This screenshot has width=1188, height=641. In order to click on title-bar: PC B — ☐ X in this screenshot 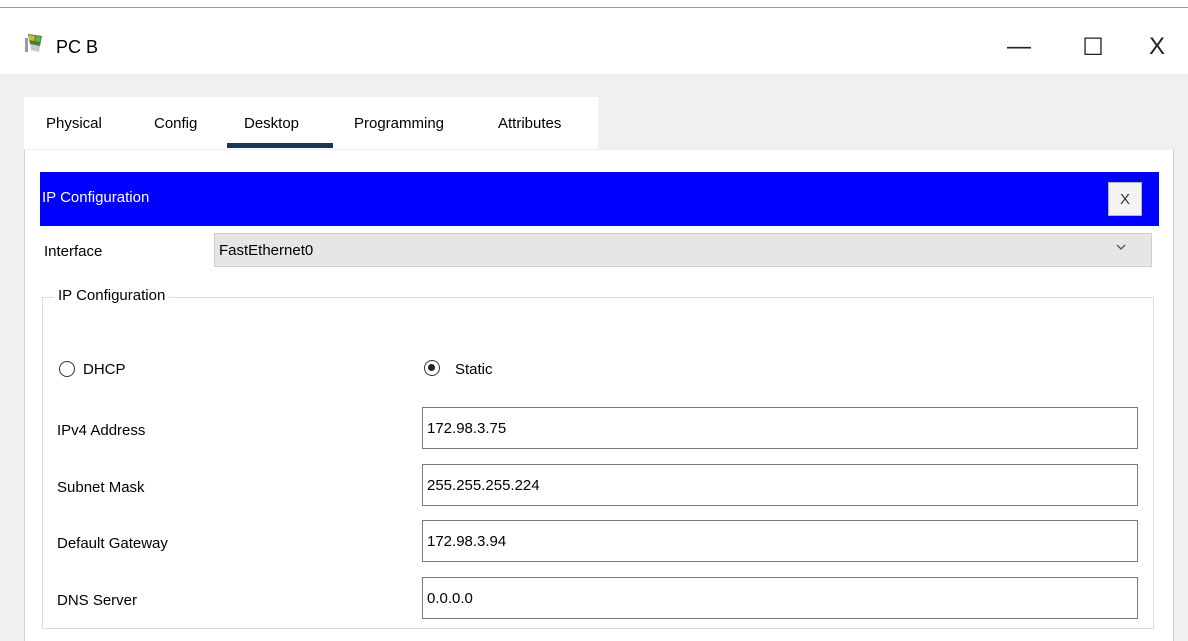, I will do `click(594, 41)`.